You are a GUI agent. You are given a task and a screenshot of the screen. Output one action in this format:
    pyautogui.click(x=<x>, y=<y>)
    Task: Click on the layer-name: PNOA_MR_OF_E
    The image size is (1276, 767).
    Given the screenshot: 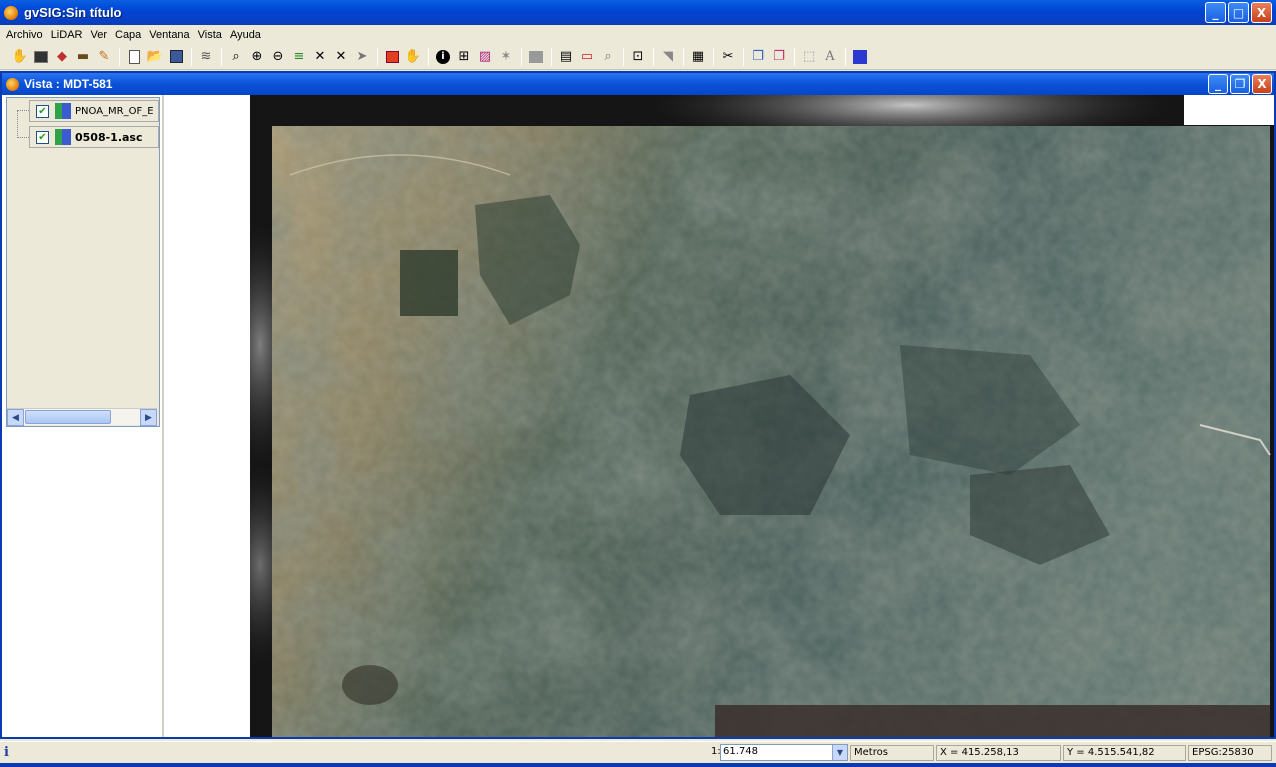 What is the action you would take?
    pyautogui.click(x=114, y=111)
    